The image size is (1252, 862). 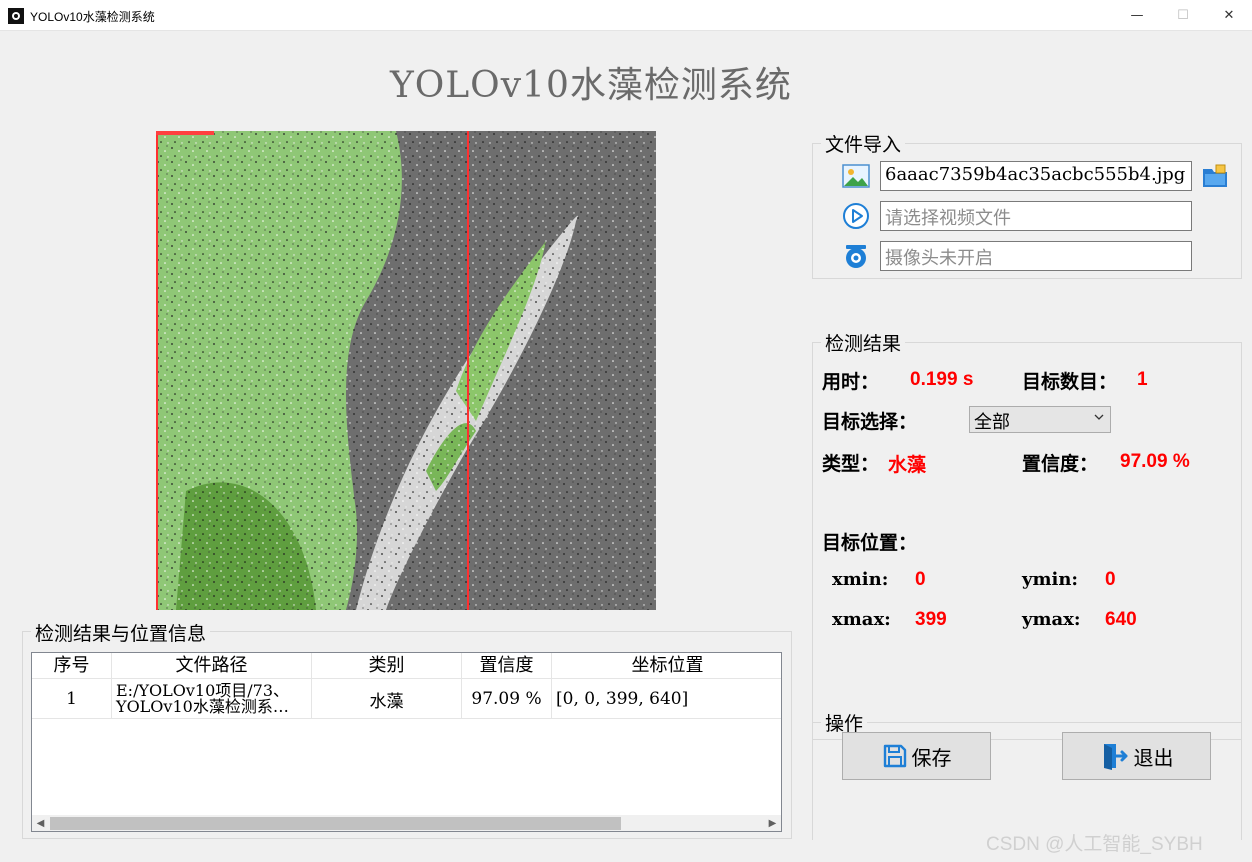 I want to click on cell-category: 水藻, so click(x=387, y=699).